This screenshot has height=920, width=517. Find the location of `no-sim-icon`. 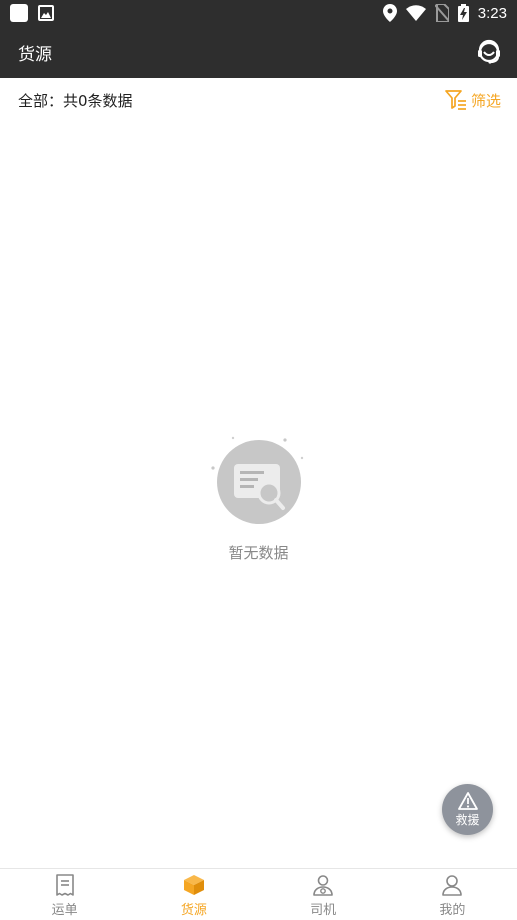

no-sim-icon is located at coordinates (441, 13).